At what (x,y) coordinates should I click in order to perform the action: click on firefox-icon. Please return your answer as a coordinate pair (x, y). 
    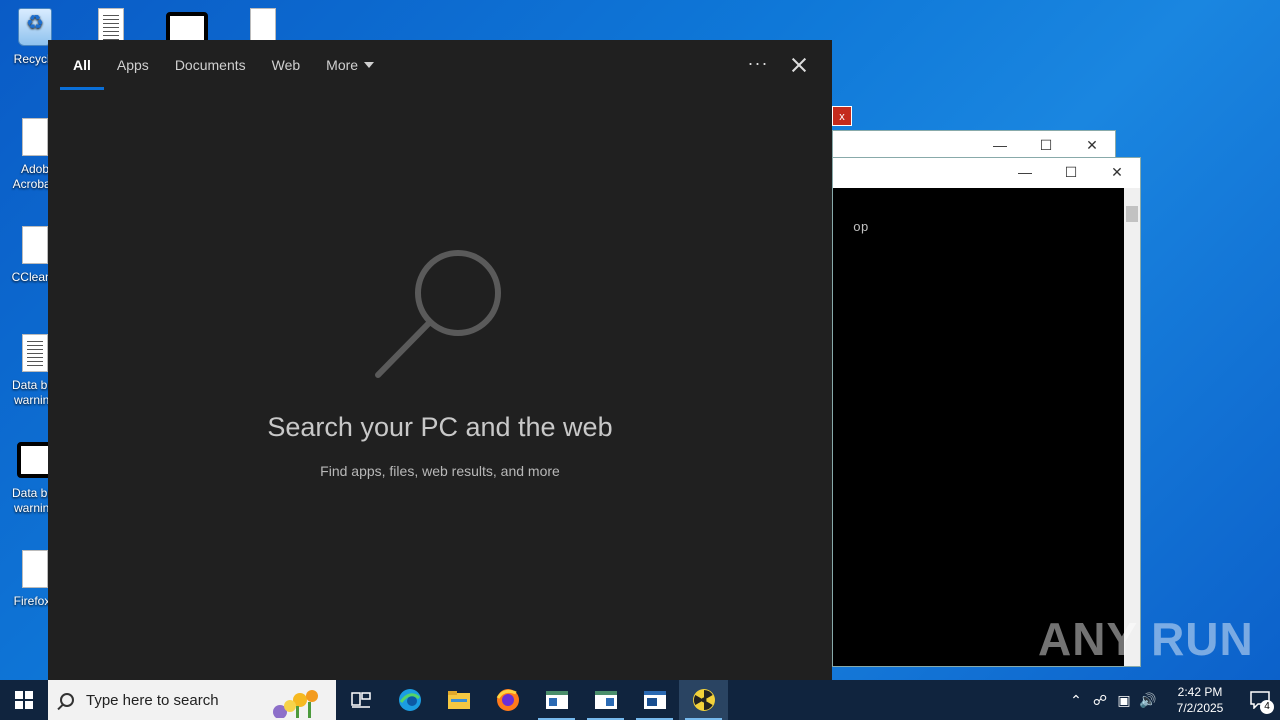
    Looking at the image, I should click on (507, 700).